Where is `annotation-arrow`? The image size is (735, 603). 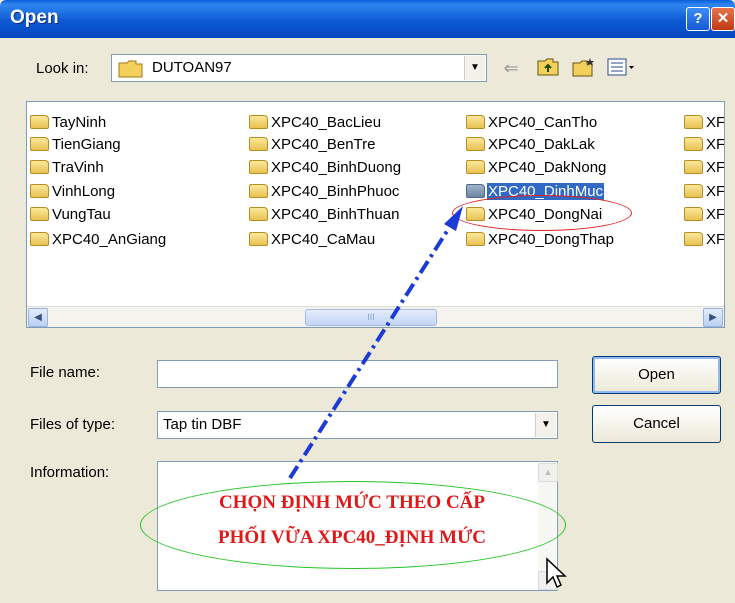 annotation-arrow is located at coordinates (375, 343).